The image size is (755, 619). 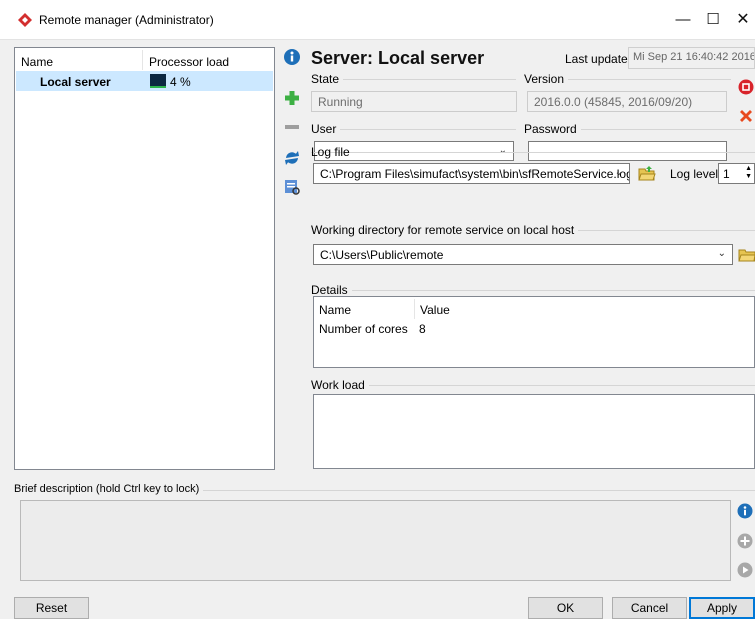 I want to click on version-field: 2016.0.0 (45845, 2016/09/20), so click(x=627, y=101).